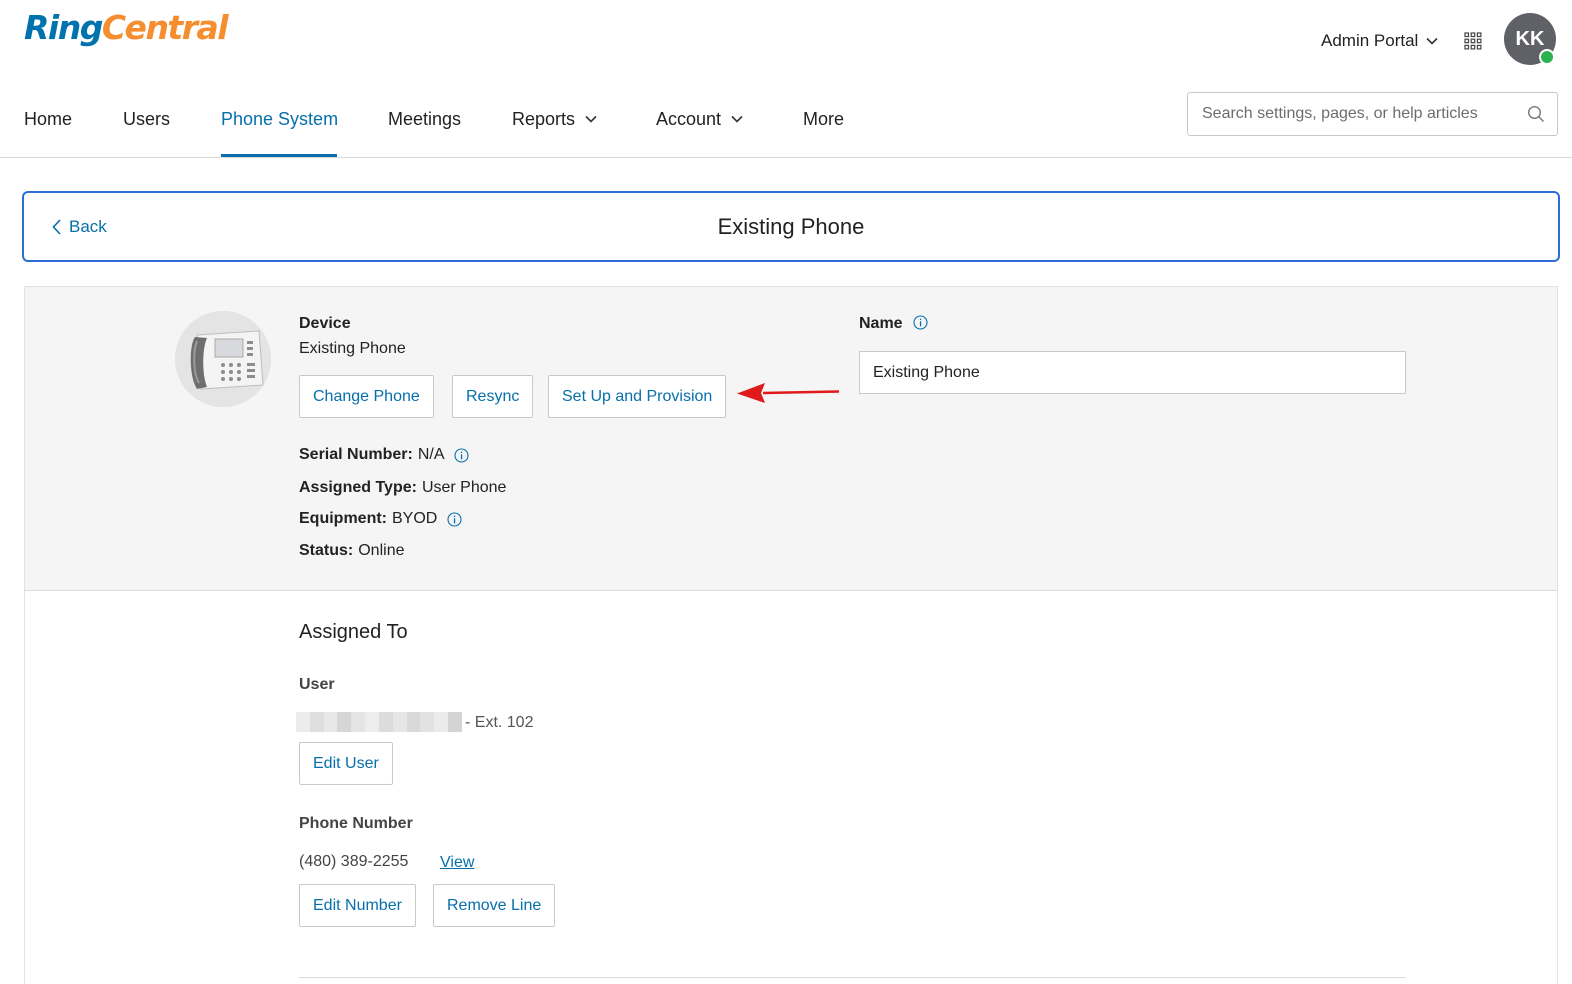 The image size is (1572, 984). I want to click on nav-item-label: More, so click(824, 118).